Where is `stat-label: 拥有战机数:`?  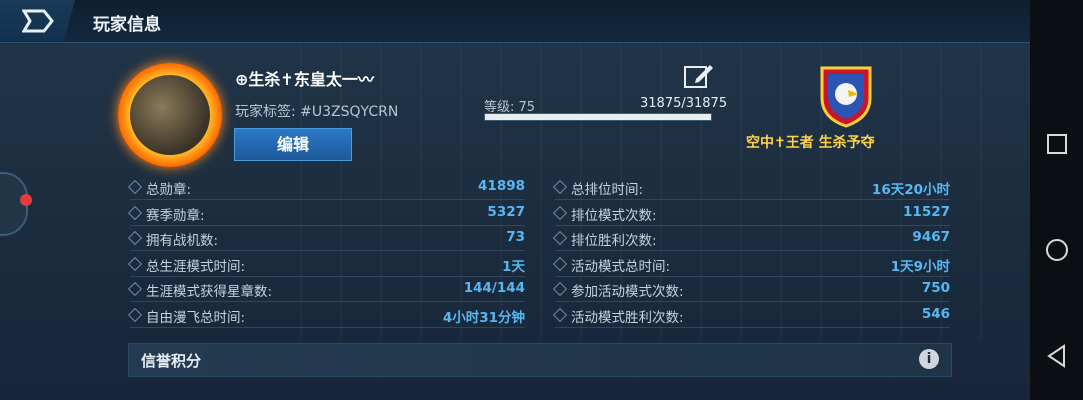 stat-label: 拥有战机数: is located at coordinates (182, 241).